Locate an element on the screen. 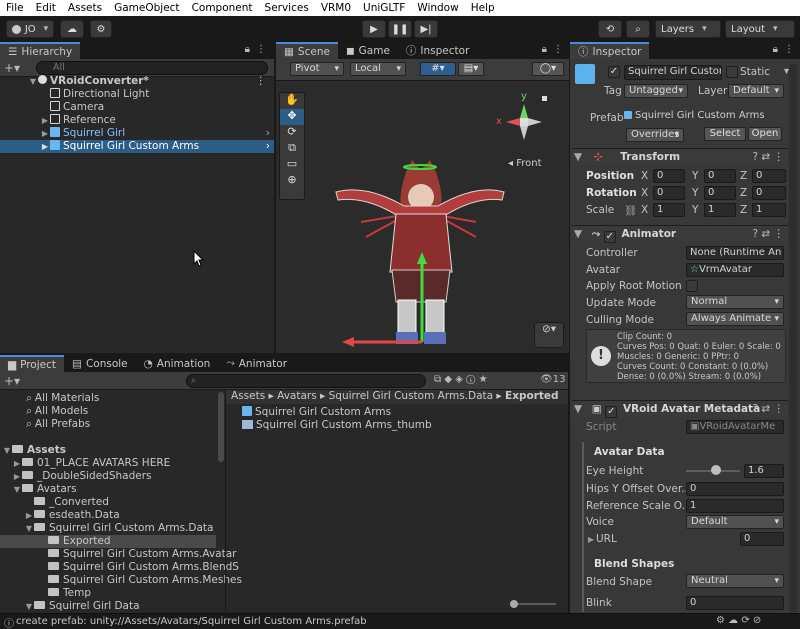  eye-height-slider-knob is located at coordinates (715, 470).